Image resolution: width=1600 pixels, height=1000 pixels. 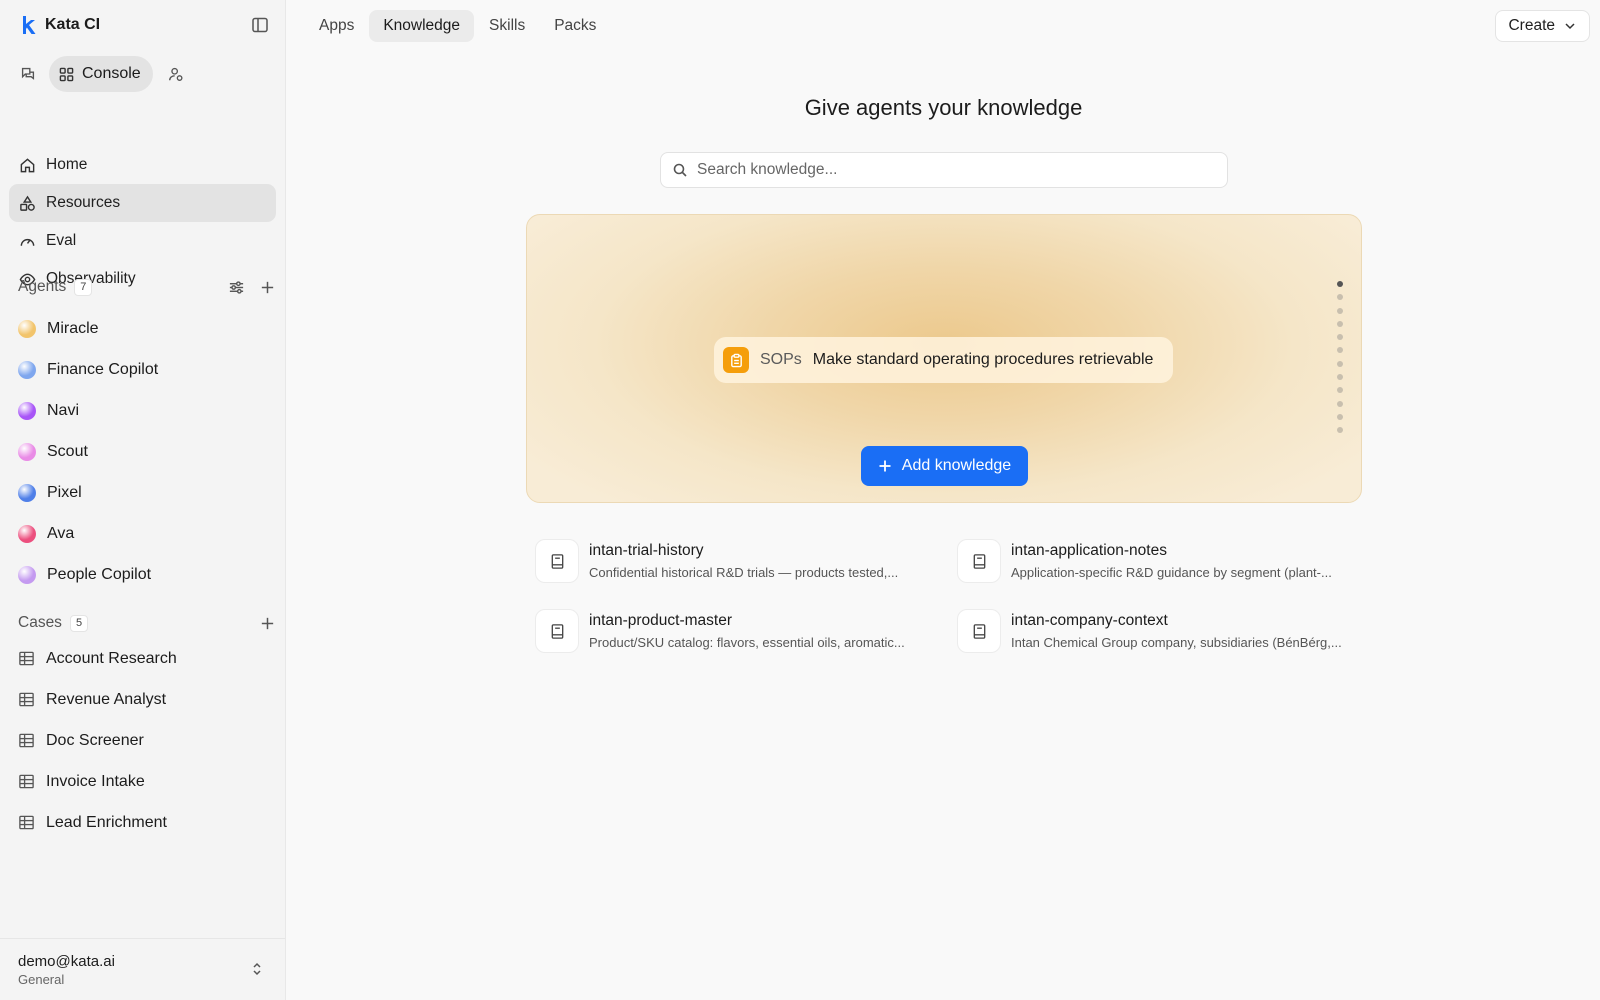 I want to click on cases-count-badge: 5, so click(x=79, y=623).